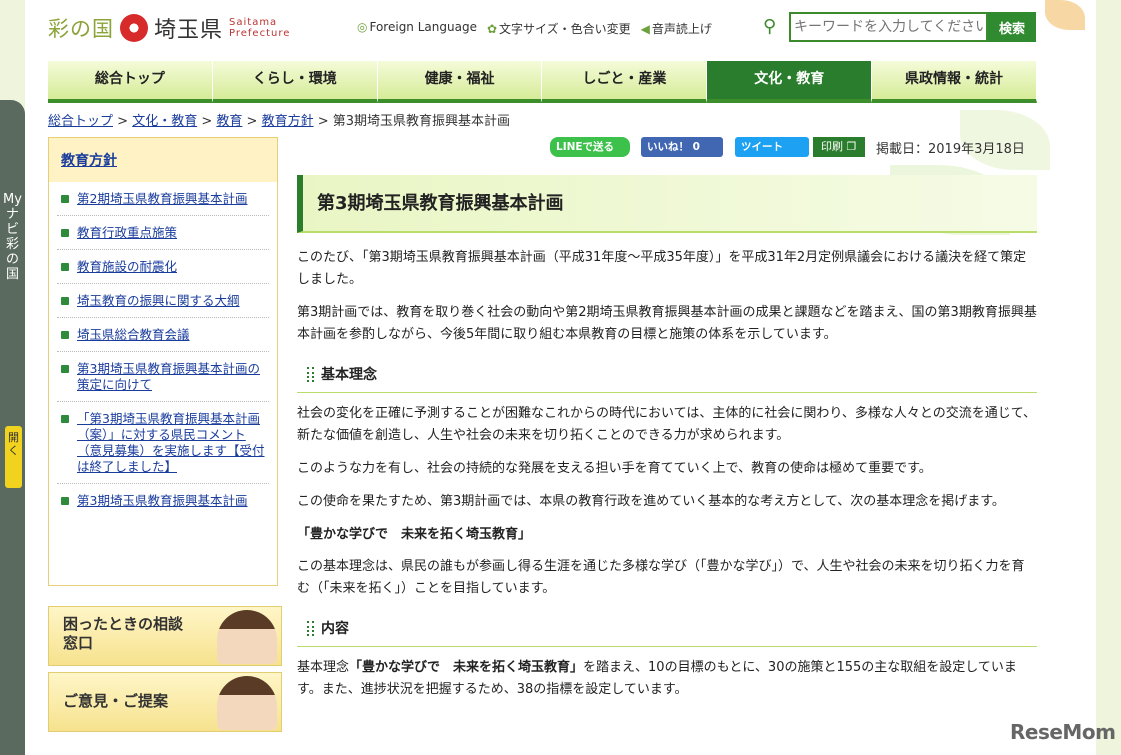 The image size is (1121, 755). I want to click on nav-item-health: 健康・福祉, so click(460, 82).